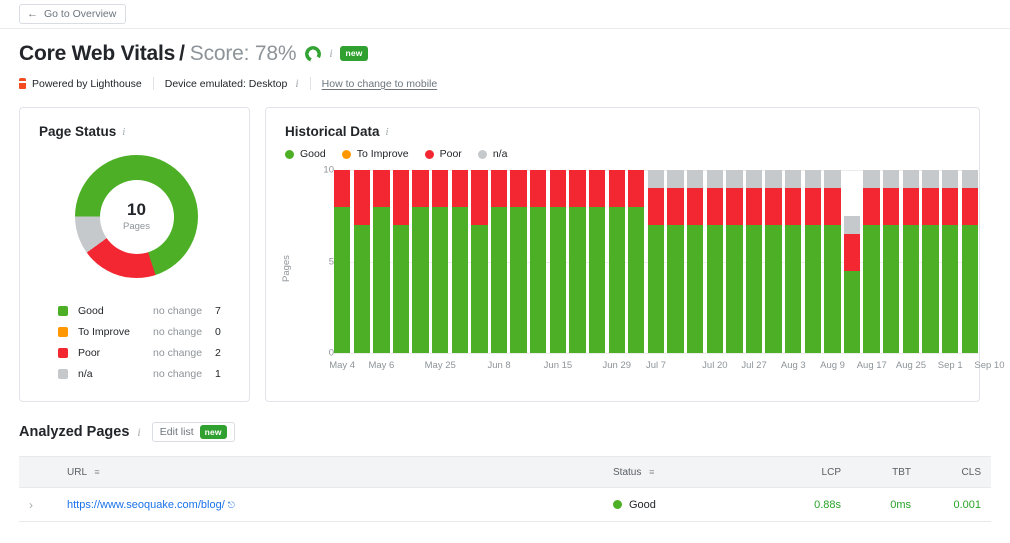 The height and width of the screenshot is (543, 1010). What do you see at coordinates (193, 432) in the screenshot?
I see `edit-list-button: Edit list new` at bounding box center [193, 432].